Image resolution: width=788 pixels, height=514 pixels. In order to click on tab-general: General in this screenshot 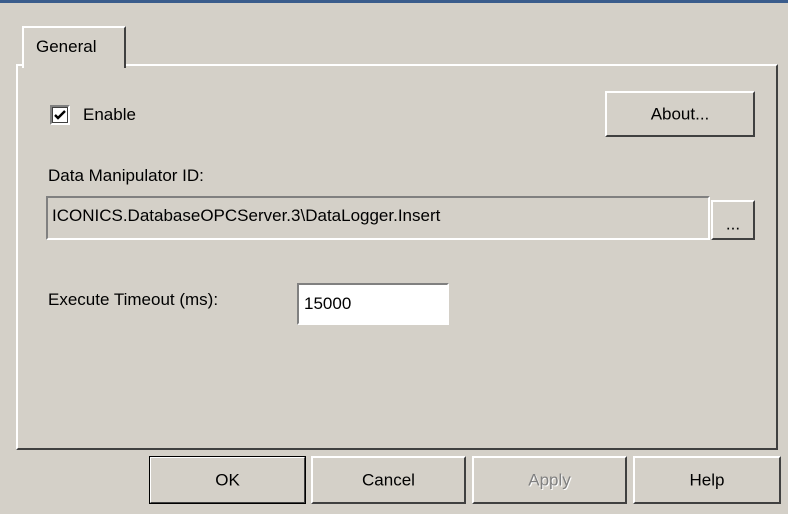, I will do `click(74, 47)`.